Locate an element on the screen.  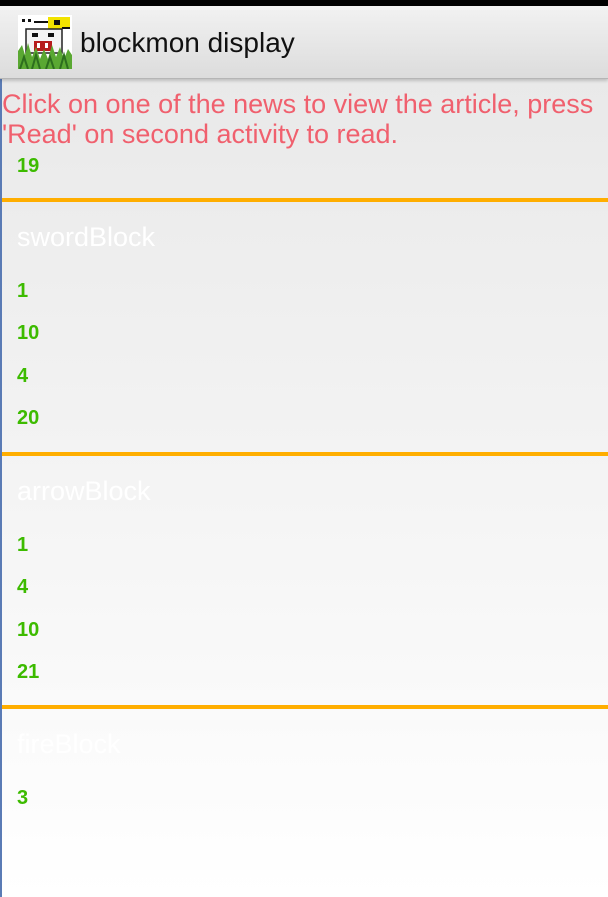
blockmon-app-icon is located at coordinates (45, 42).